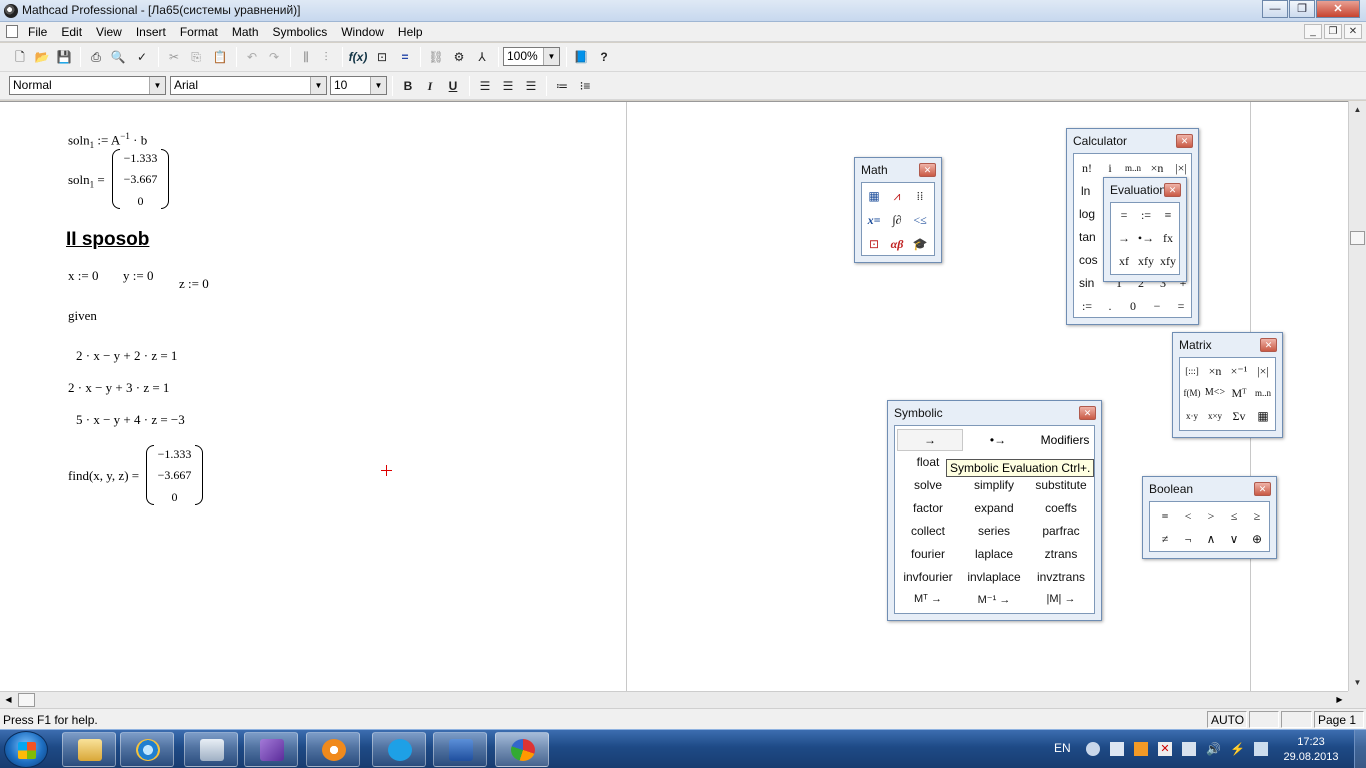  Describe the element at coordinates (408, 86) in the screenshot. I see `bold-button: B` at that location.